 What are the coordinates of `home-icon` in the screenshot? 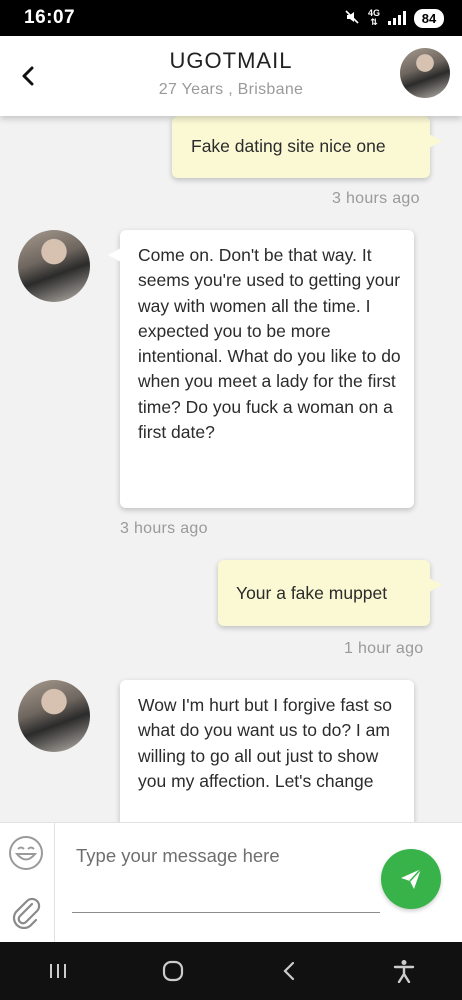 It's located at (173, 971).